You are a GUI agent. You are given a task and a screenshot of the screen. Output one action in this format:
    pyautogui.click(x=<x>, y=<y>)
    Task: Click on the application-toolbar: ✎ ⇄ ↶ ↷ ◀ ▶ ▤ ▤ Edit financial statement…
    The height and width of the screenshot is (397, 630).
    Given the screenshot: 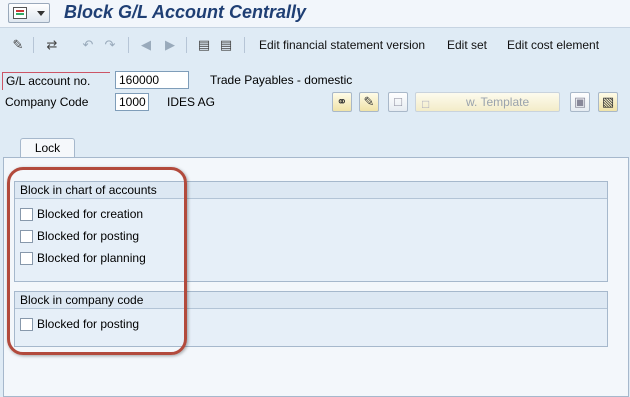 What is the action you would take?
    pyautogui.click(x=315, y=45)
    